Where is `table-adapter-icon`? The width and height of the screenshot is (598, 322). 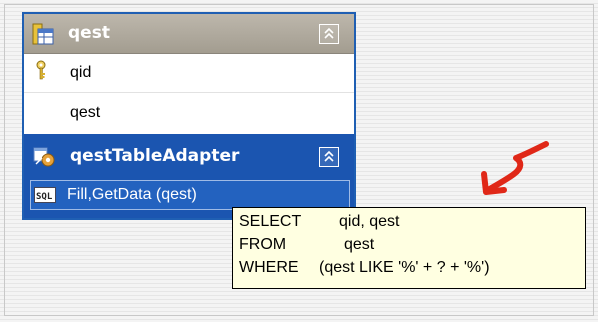
table-adapter-icon is located at coordinates (44, 159).